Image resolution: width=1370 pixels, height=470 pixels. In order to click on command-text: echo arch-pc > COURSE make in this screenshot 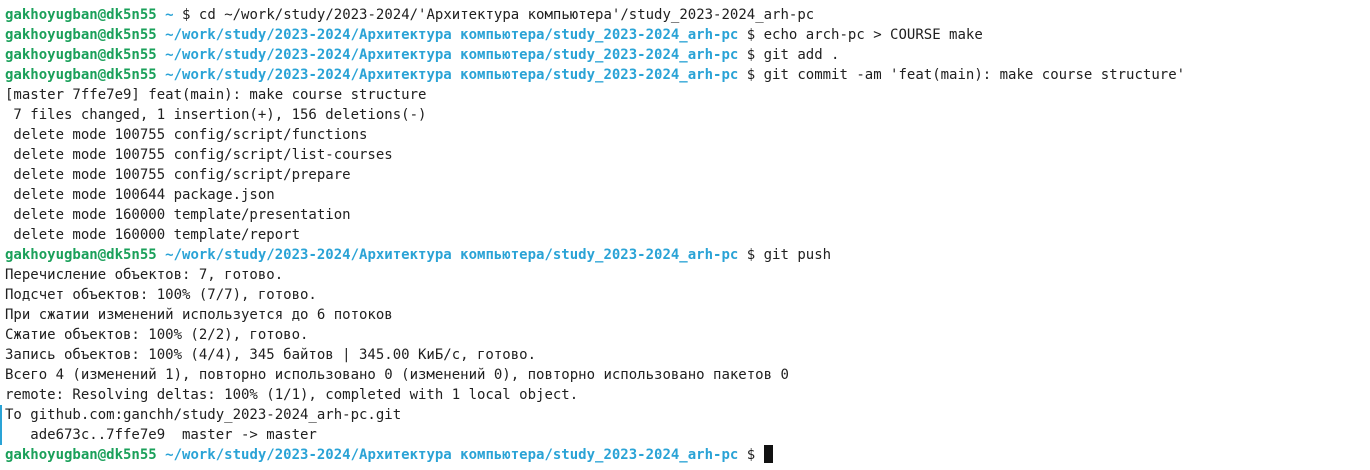, I will do `click(873, 35)`.